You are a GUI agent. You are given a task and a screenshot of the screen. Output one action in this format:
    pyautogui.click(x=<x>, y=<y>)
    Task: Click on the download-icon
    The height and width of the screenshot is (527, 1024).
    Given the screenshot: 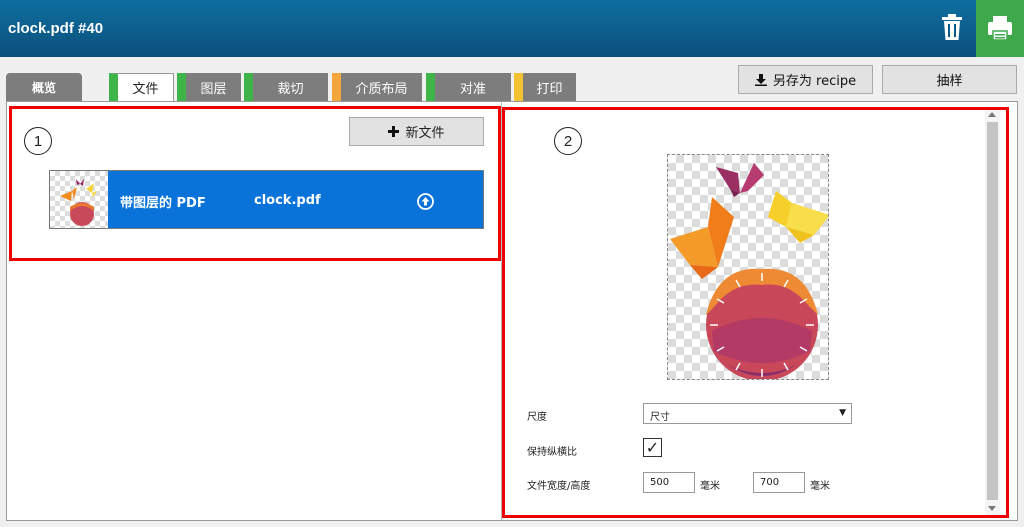 What is the action you would take?
    pyautogui.click(x=760, y=79)
    